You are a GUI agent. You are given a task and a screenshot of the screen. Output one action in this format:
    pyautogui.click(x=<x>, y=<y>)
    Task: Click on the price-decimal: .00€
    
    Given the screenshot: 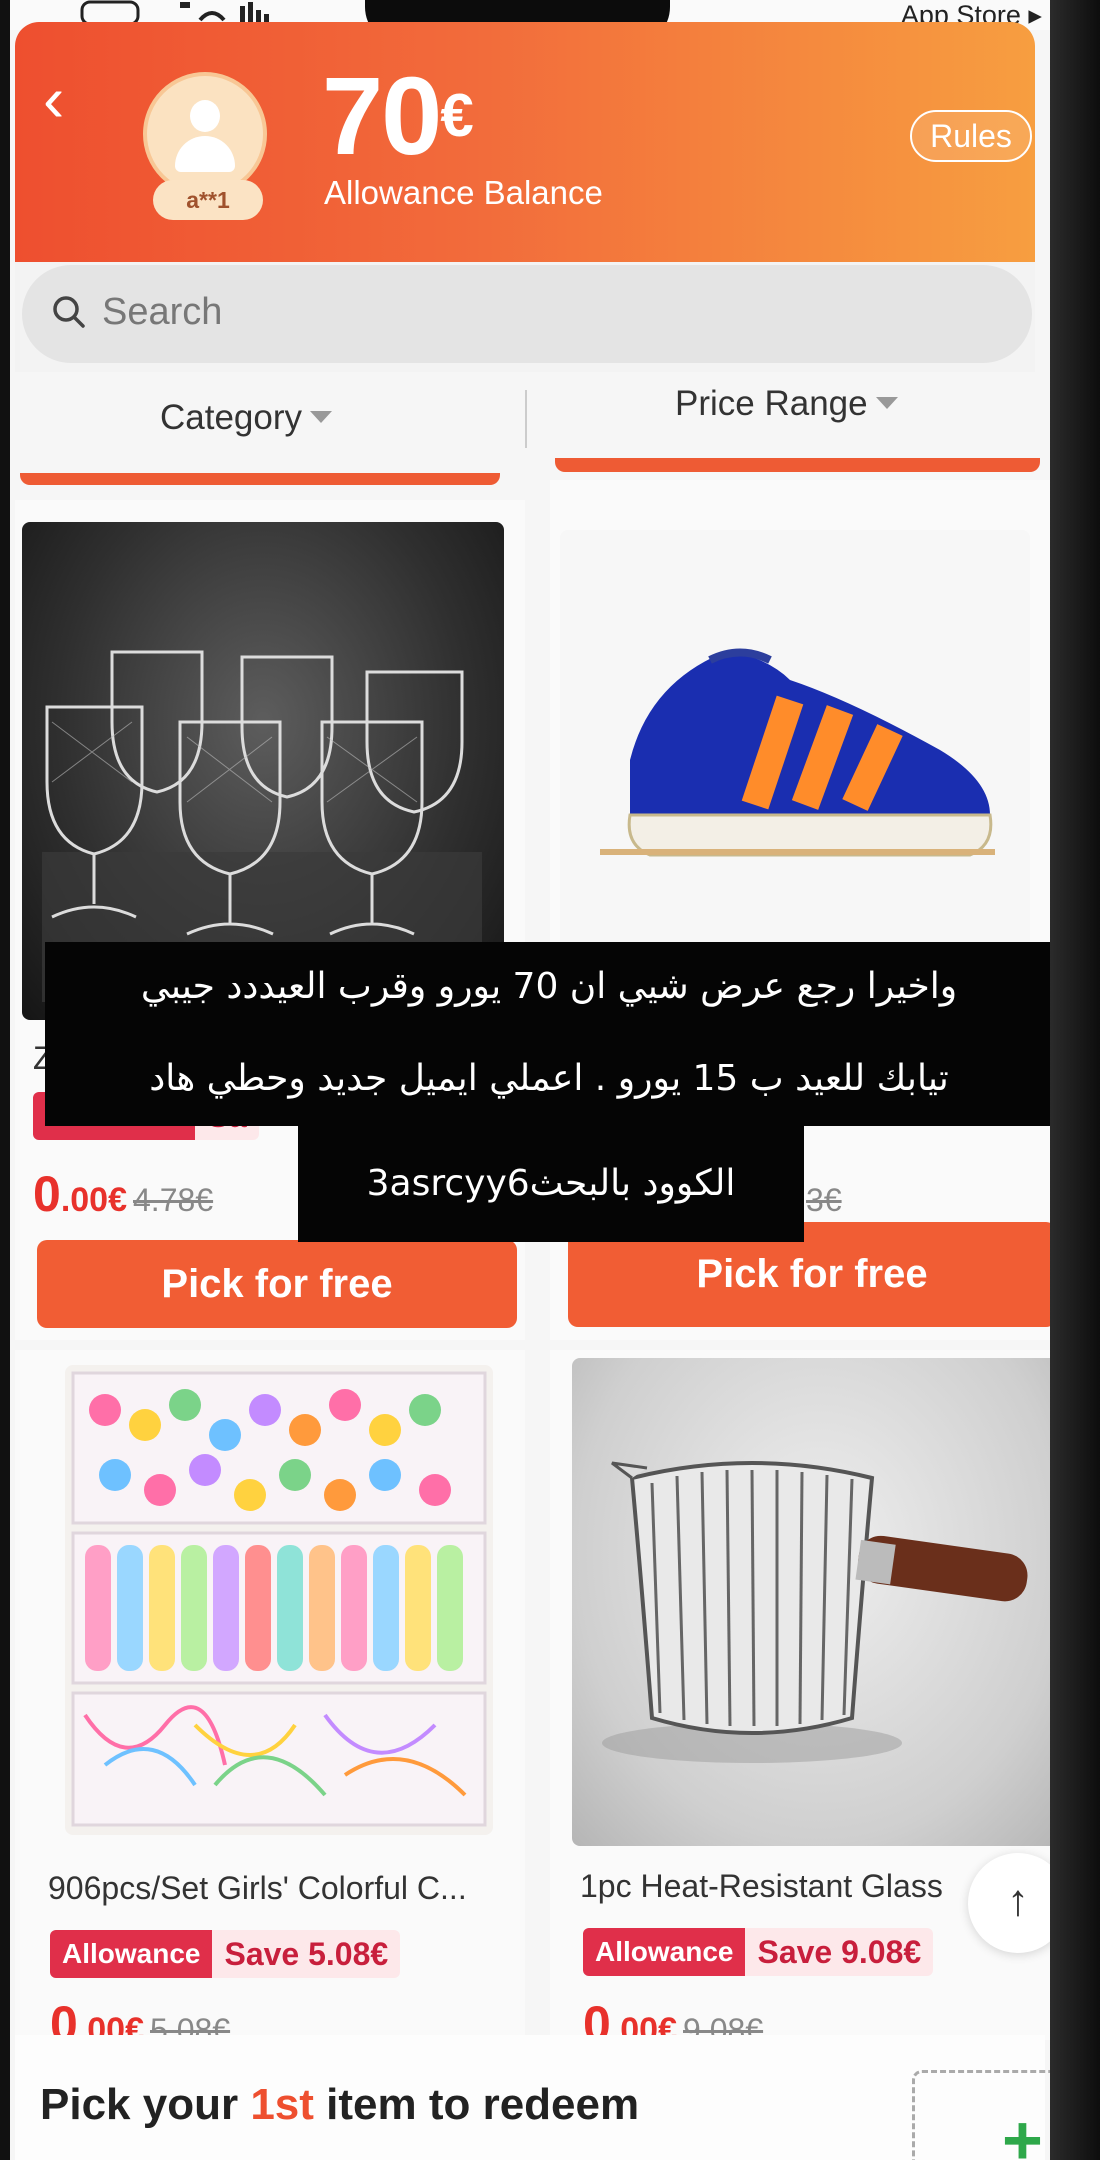 What is the action you would take?
    pyautogui.click(x=93, y=1200)
    